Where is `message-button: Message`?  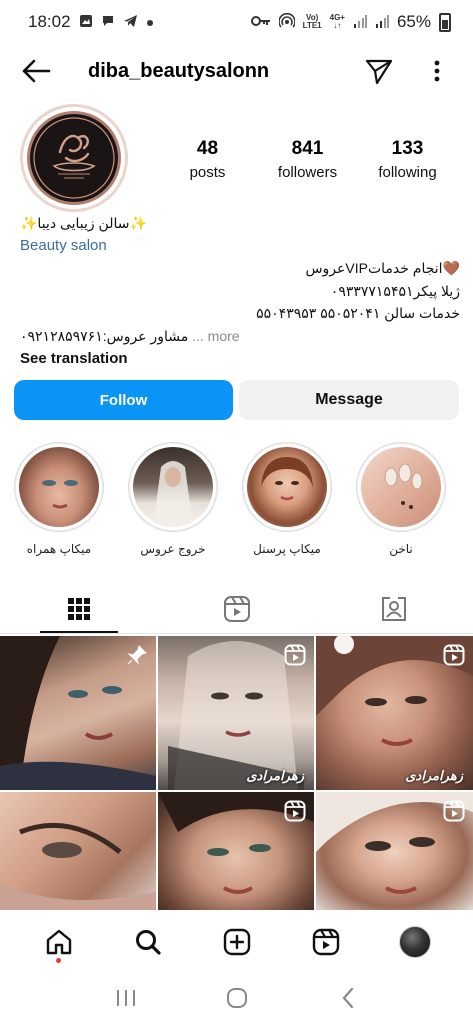
message-button: Message is located at coordinates (349, 400).